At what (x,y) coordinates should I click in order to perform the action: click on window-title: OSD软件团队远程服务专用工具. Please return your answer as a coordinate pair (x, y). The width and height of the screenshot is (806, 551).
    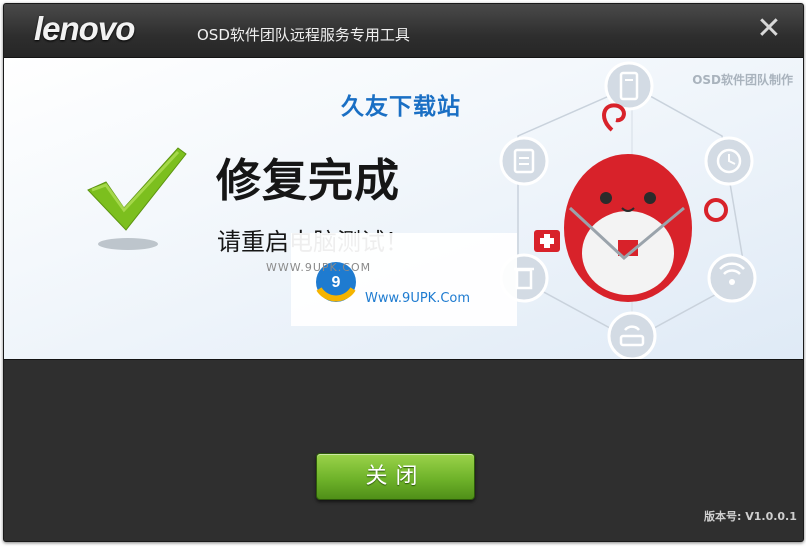
    Looking at the image, I should click on (303, 35).